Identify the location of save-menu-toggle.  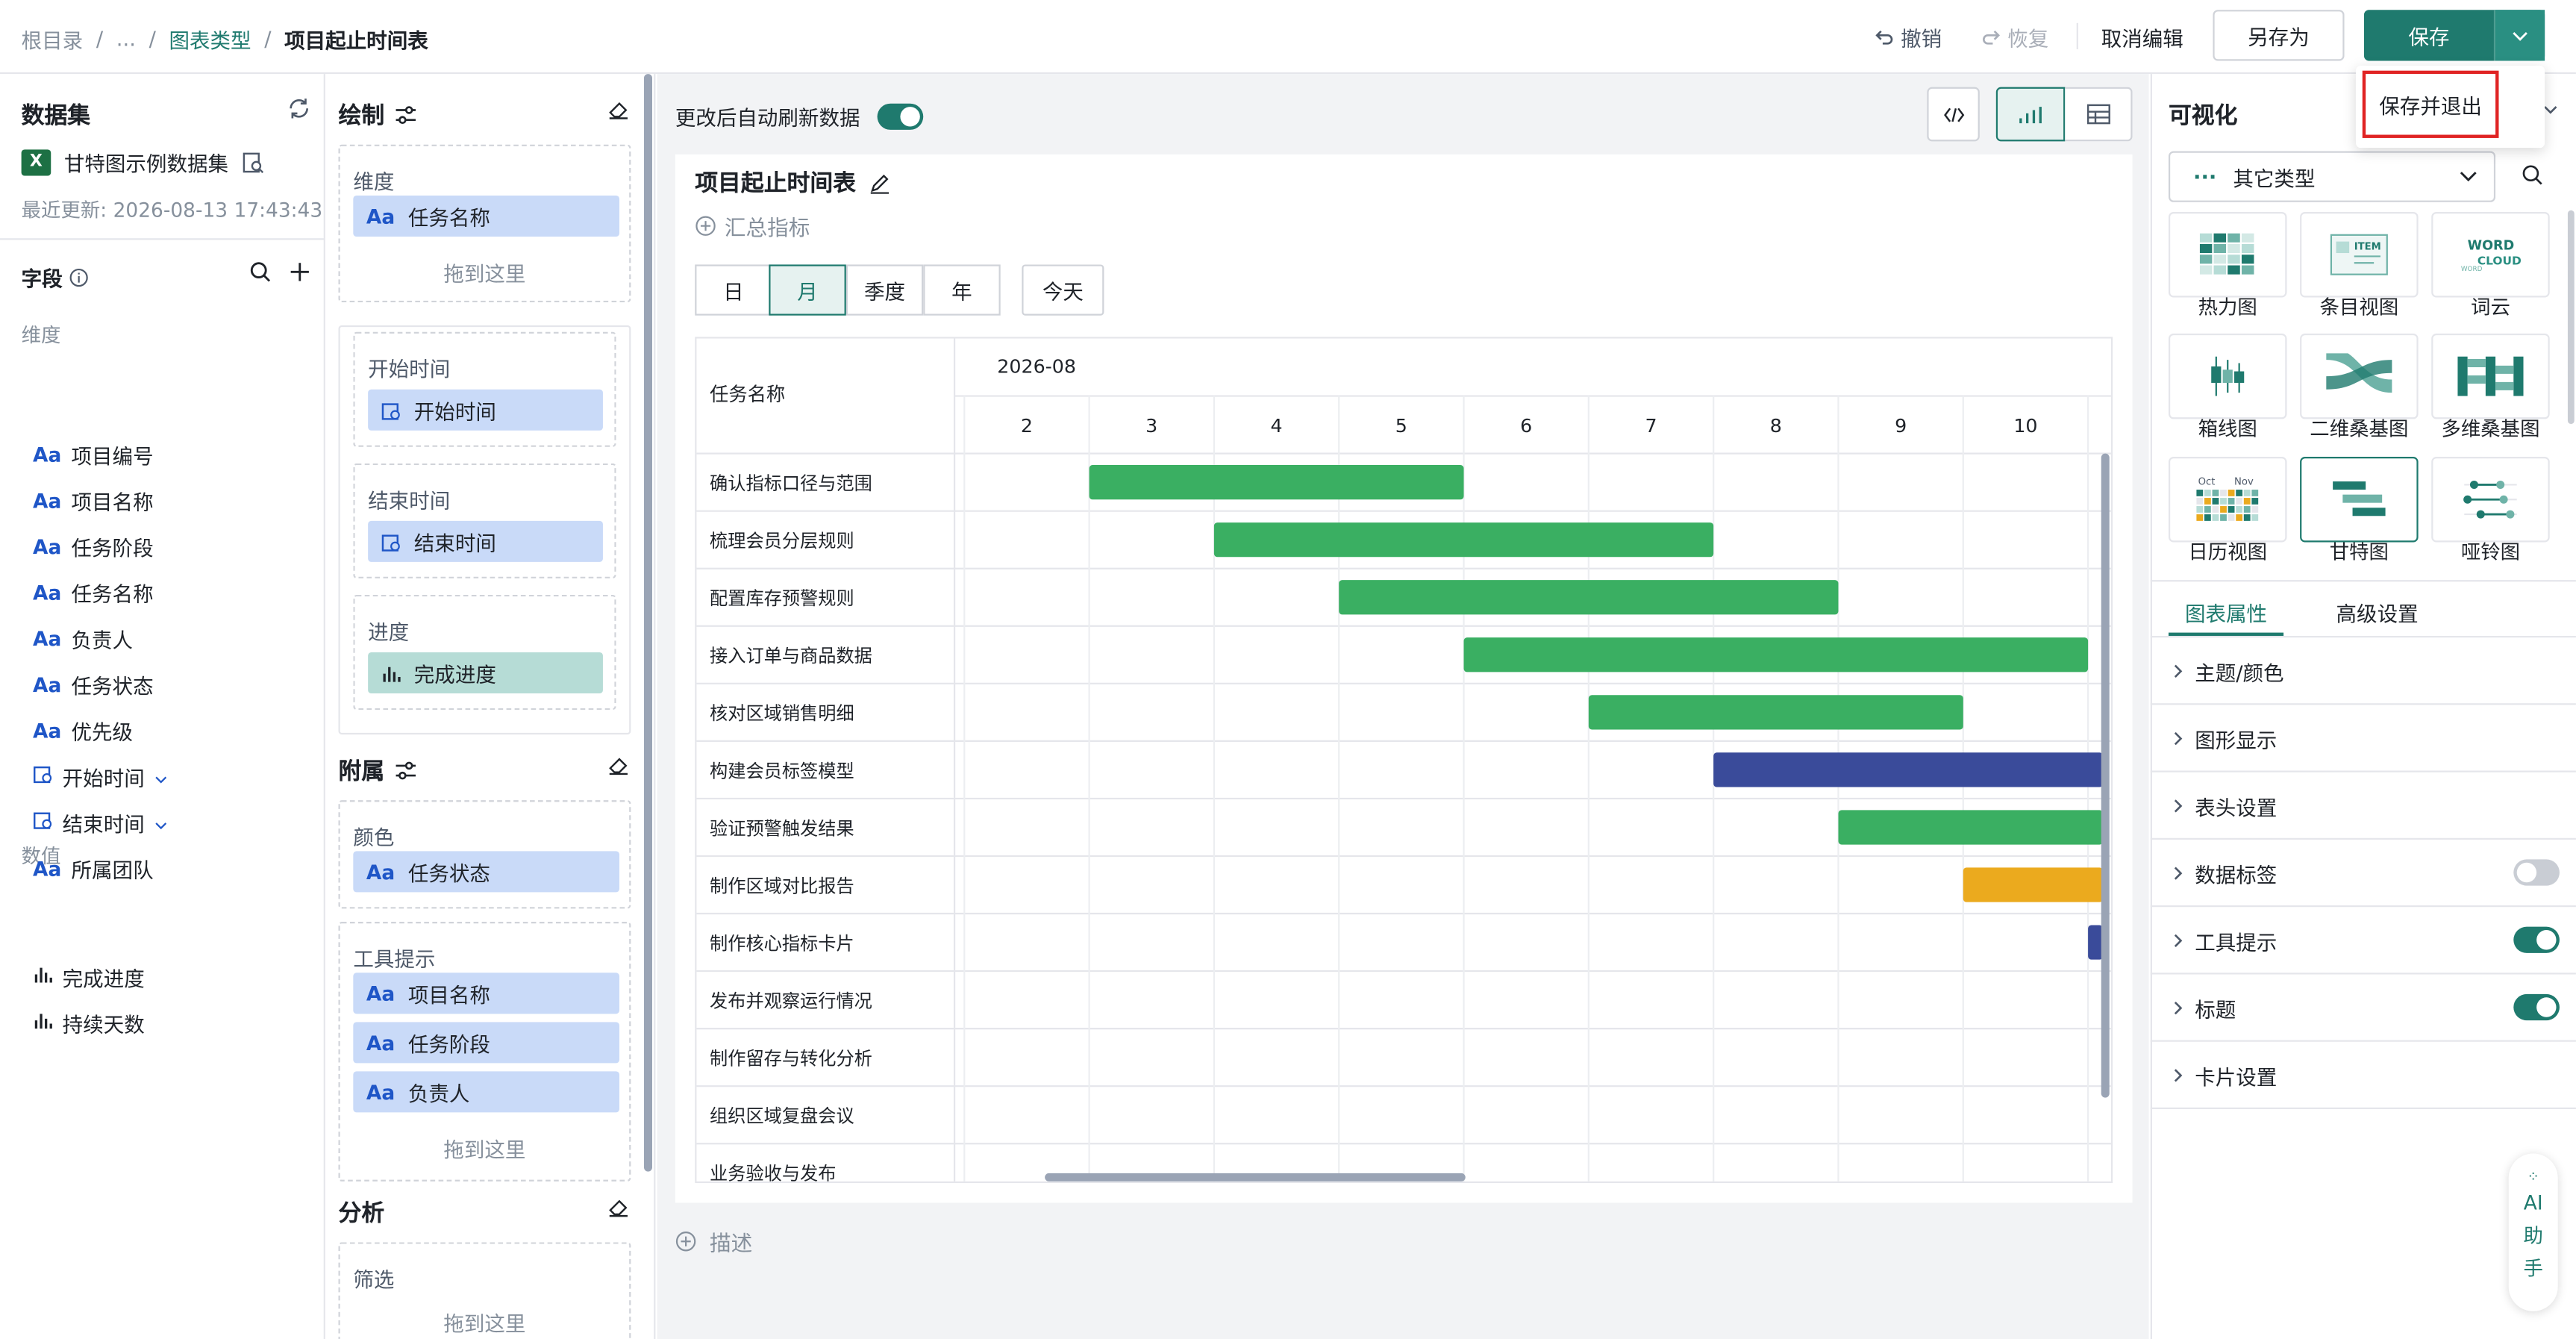
(2520, 35).